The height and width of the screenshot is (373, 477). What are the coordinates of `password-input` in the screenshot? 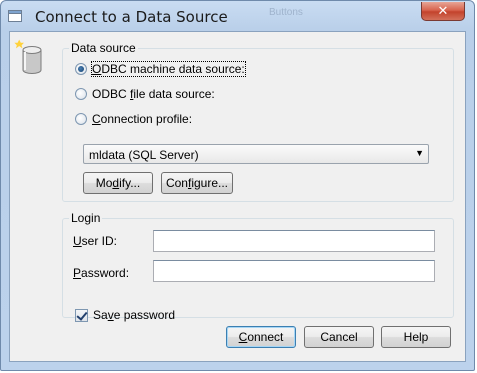 It's located at (294, 271).